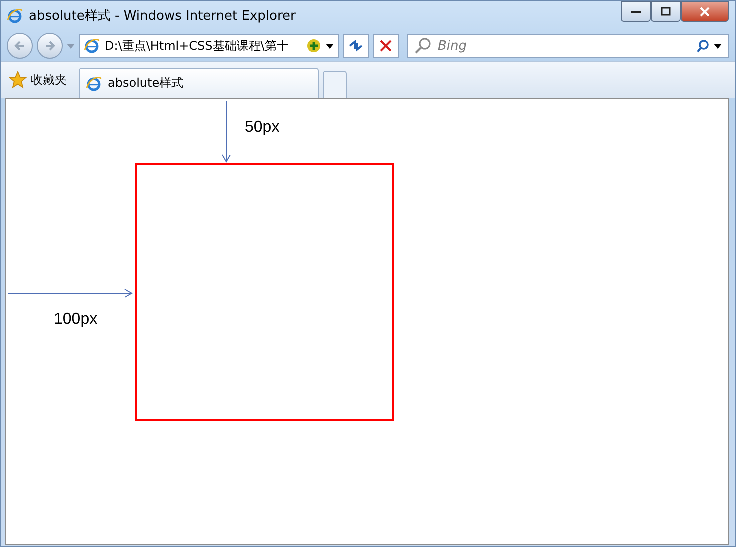  What do you see at coordinates (226, 132) in the screenshot?
I see `arrow` at bounding box center [226, 132].